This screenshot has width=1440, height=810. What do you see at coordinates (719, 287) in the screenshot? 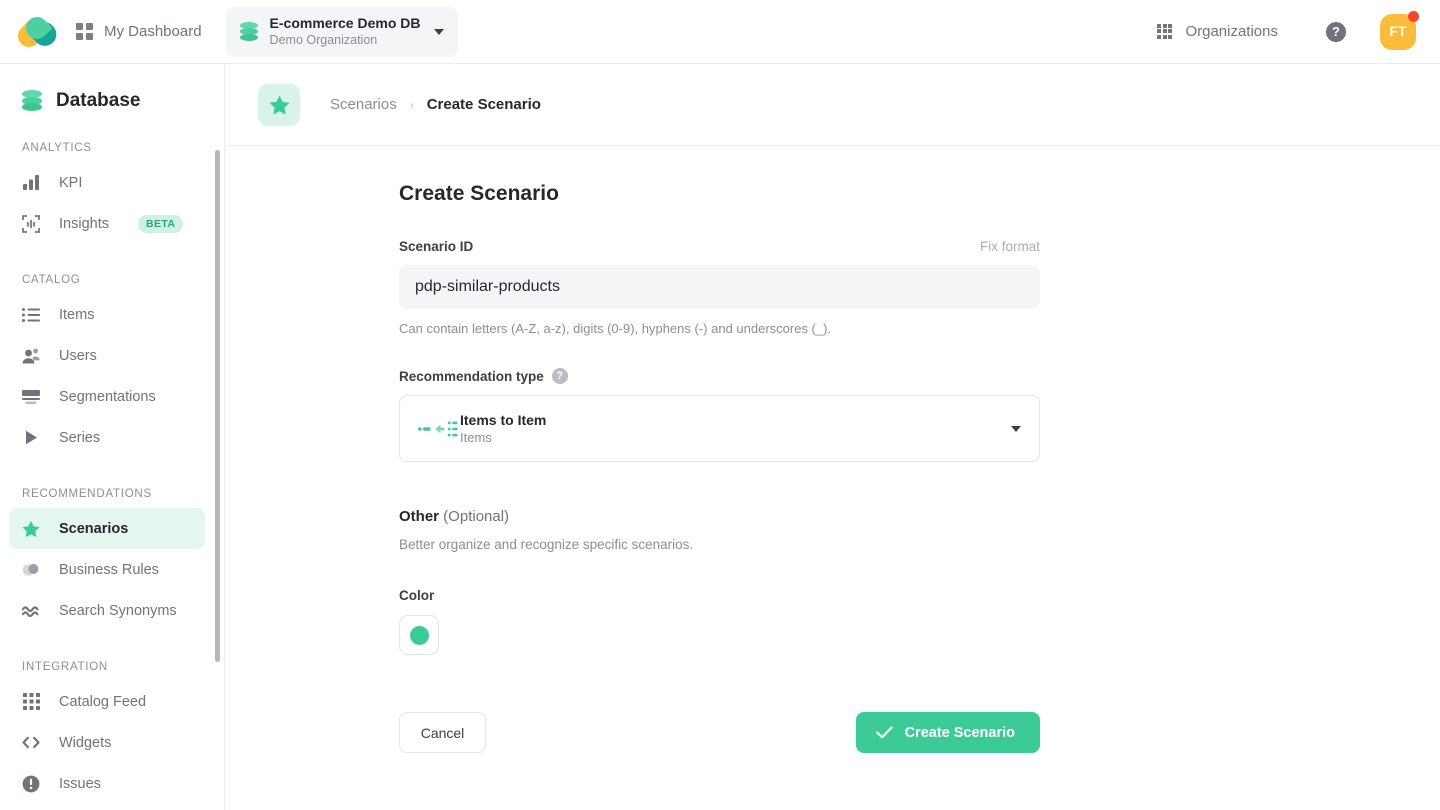
I see `scenario-id-input` at bounding box center [719, 287].